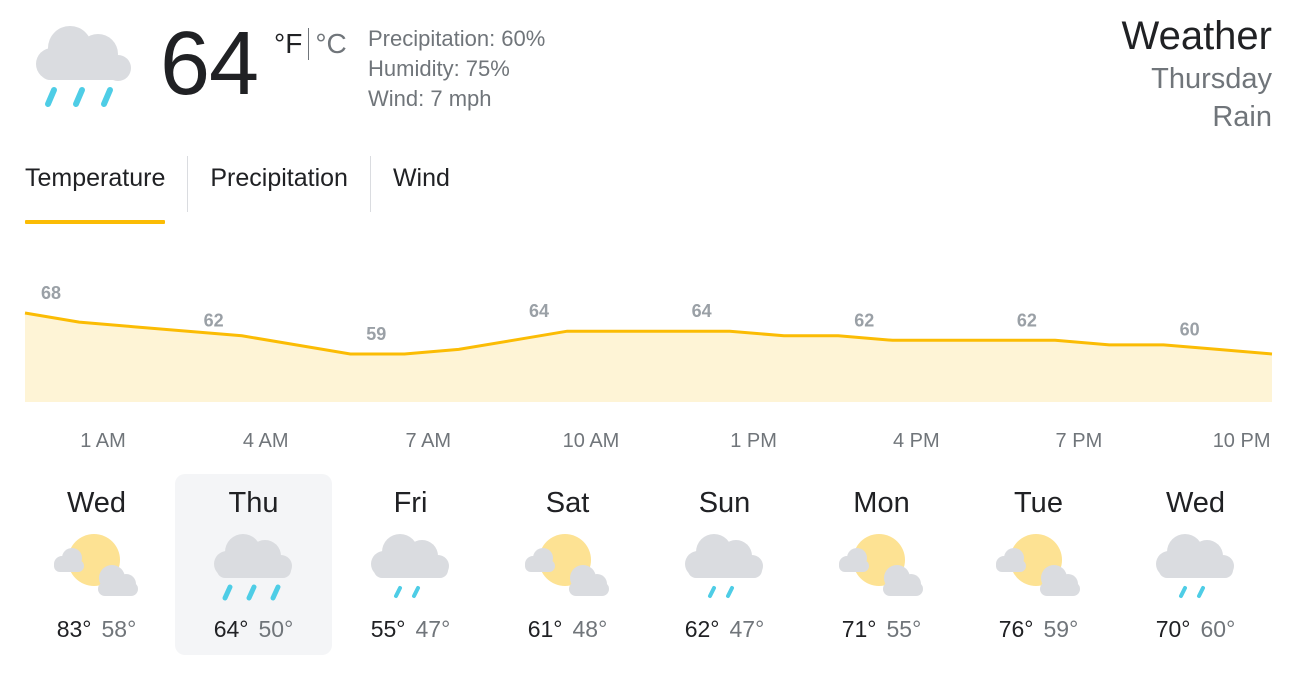  I want to click on unit-toggle: °F °C, so click(310, 44).